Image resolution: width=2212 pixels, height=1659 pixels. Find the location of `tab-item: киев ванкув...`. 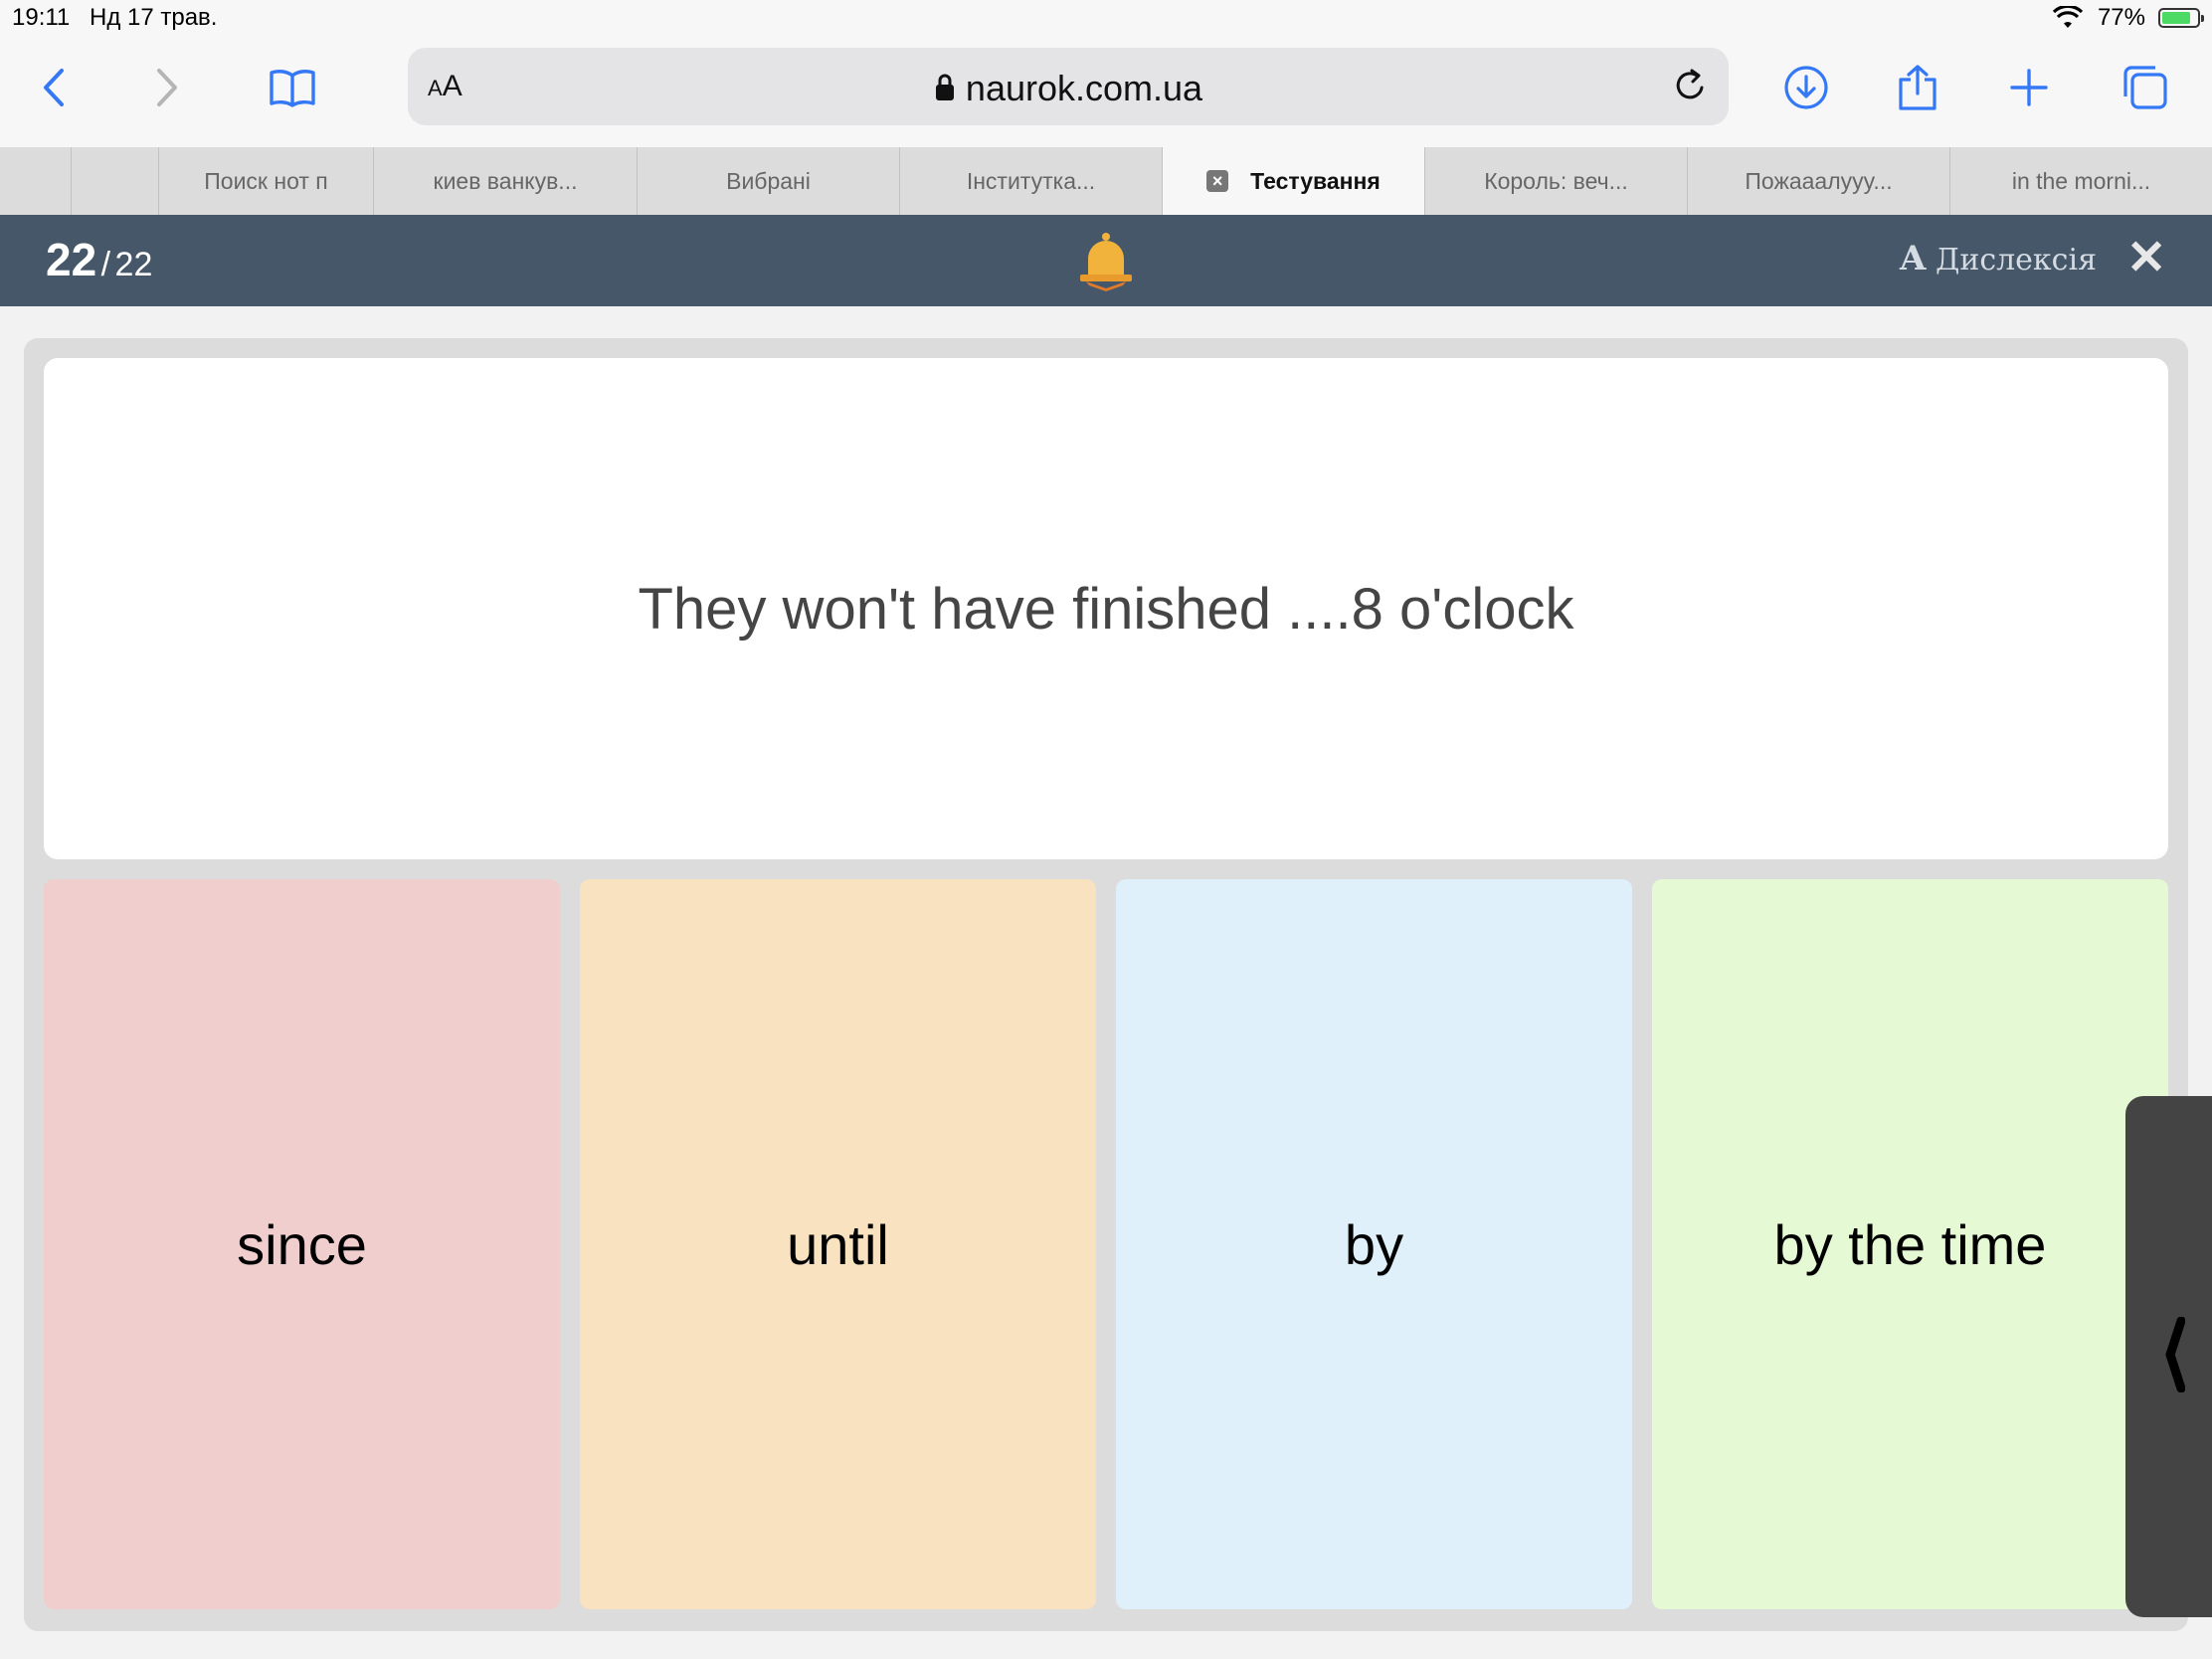

tab-item: киев ванкув... is located at coordinates (506, 181).